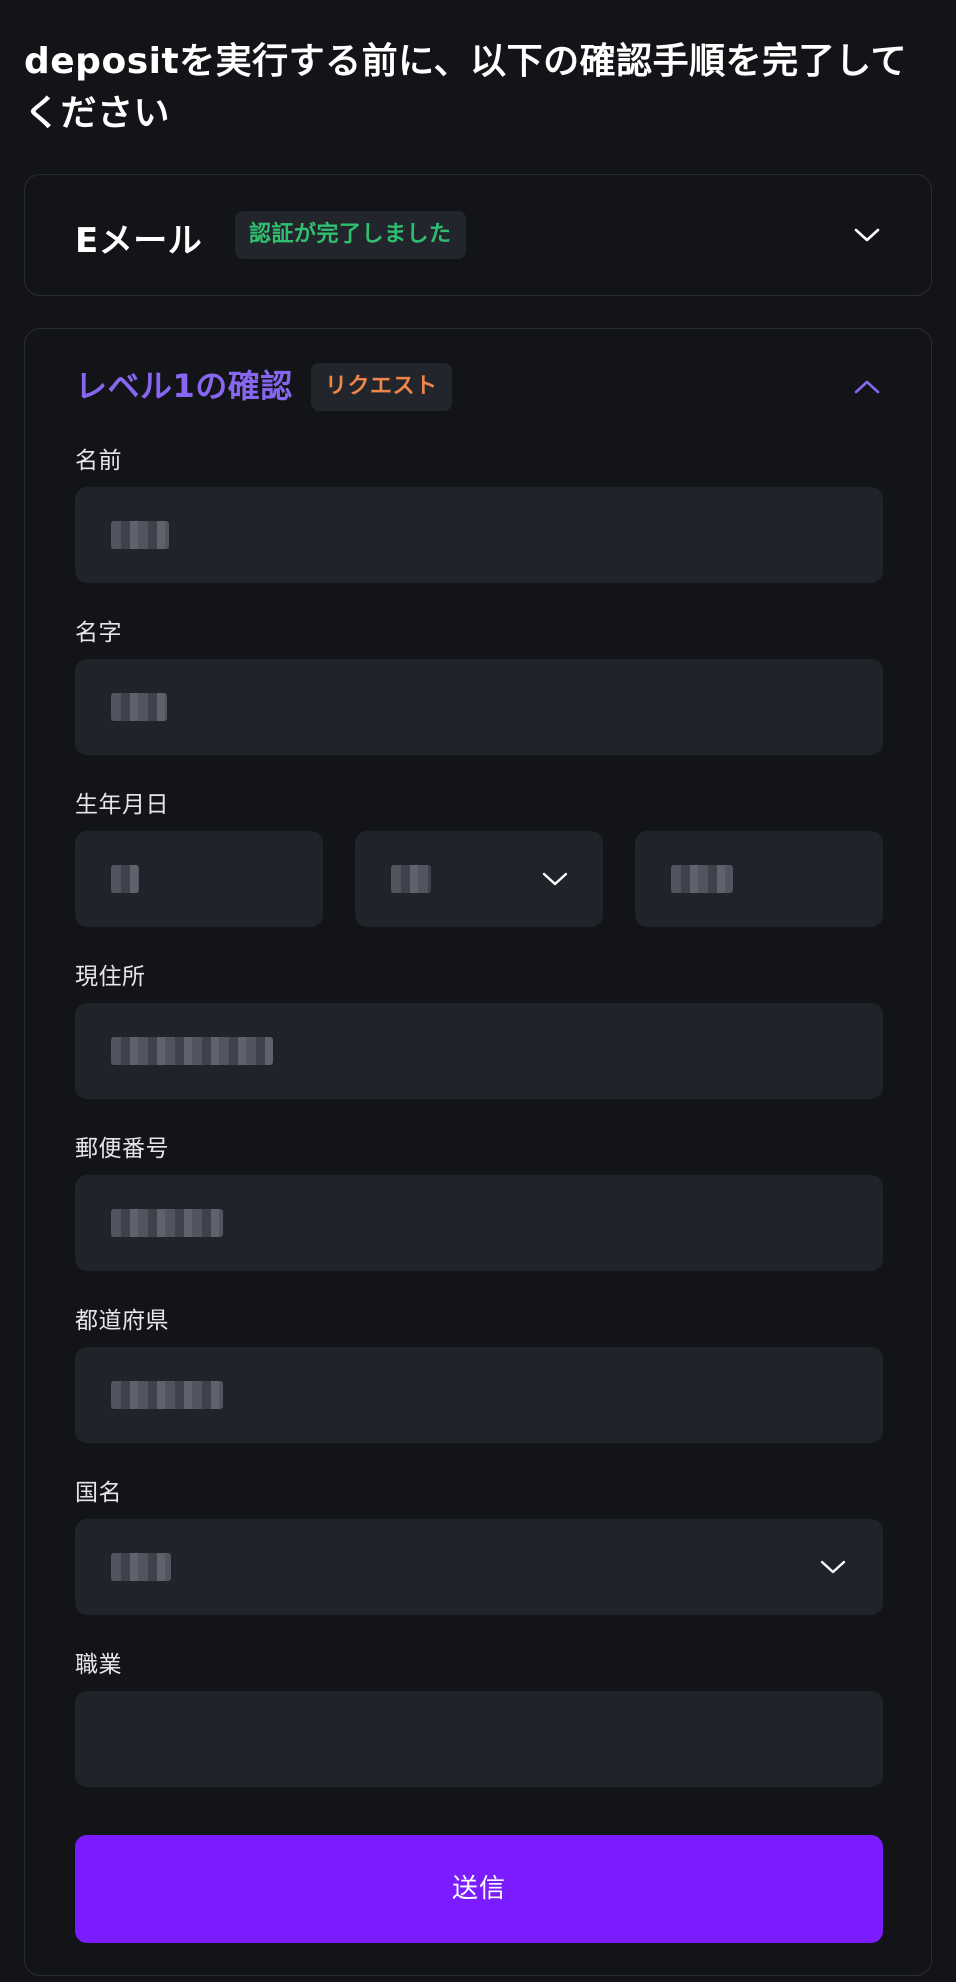 Image resolution: width=956 pixels, height=1982 pixels. Describe the element at coordinates (98, 1493) in the screenshot. I see `country-label: 国名` at that location.